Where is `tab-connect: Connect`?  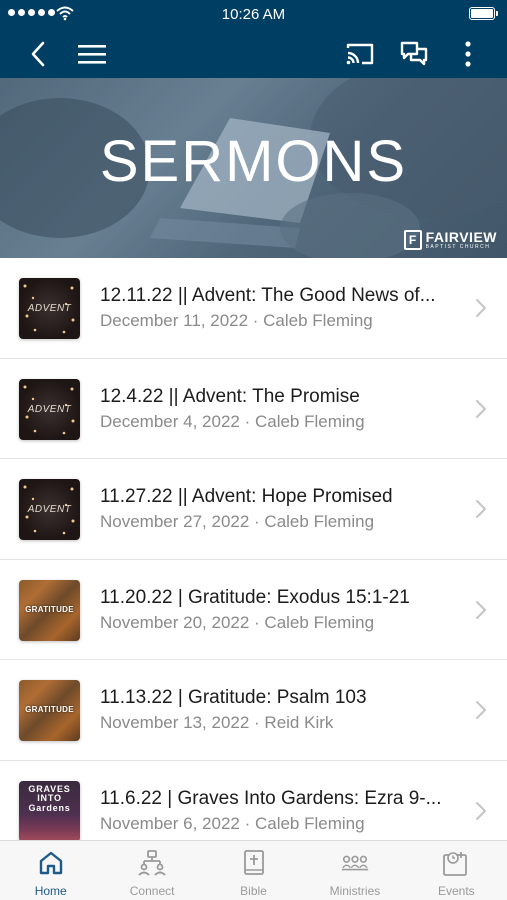 tab-connect: Connect is located at coordinates (151, 870).